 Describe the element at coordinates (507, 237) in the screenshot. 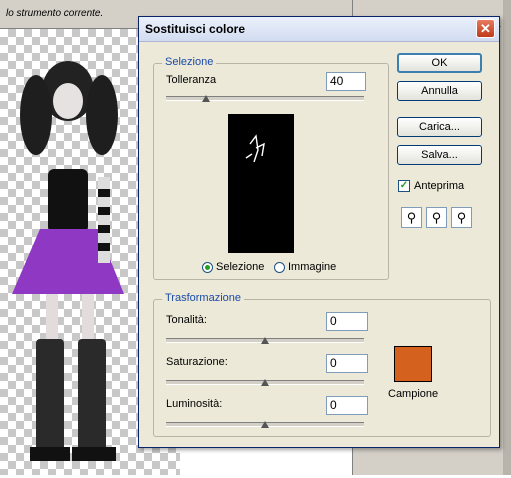

I see `panel-scrollbar` at that location.